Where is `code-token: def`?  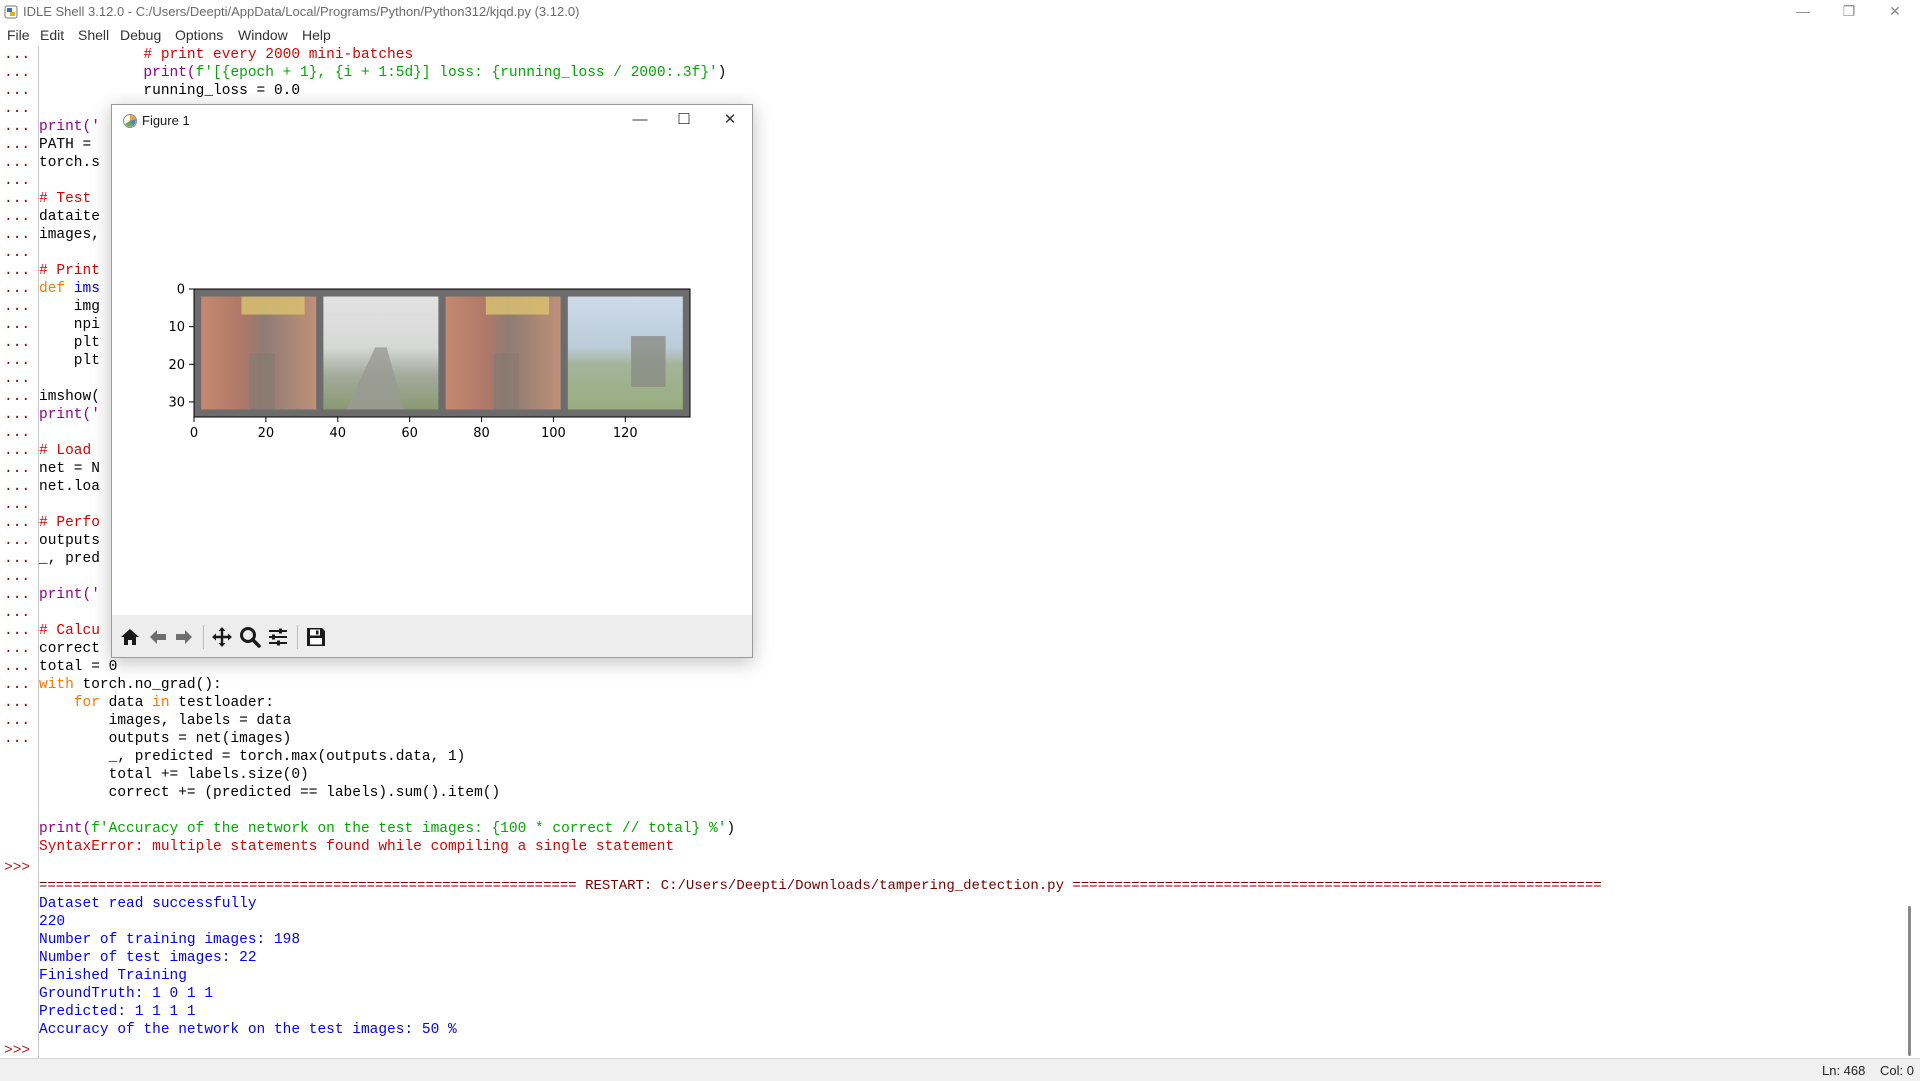
code-token: def is located at coordinates (56, 289).